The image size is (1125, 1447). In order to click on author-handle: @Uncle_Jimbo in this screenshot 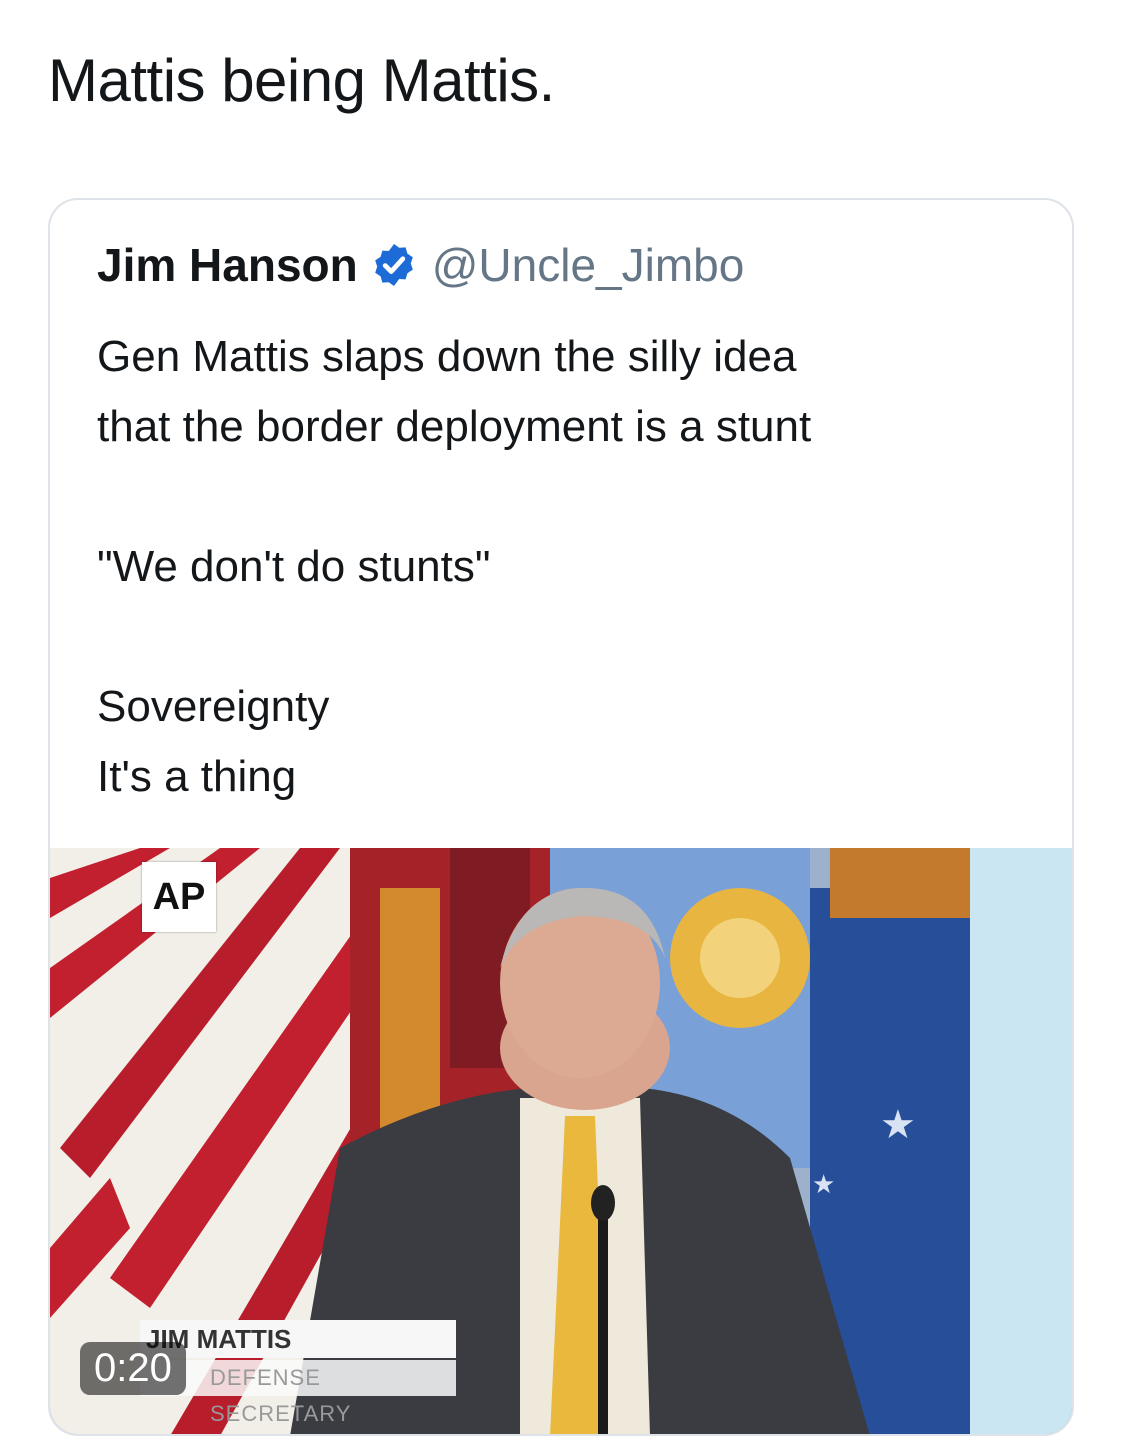, I will do `click(588, 265)`.